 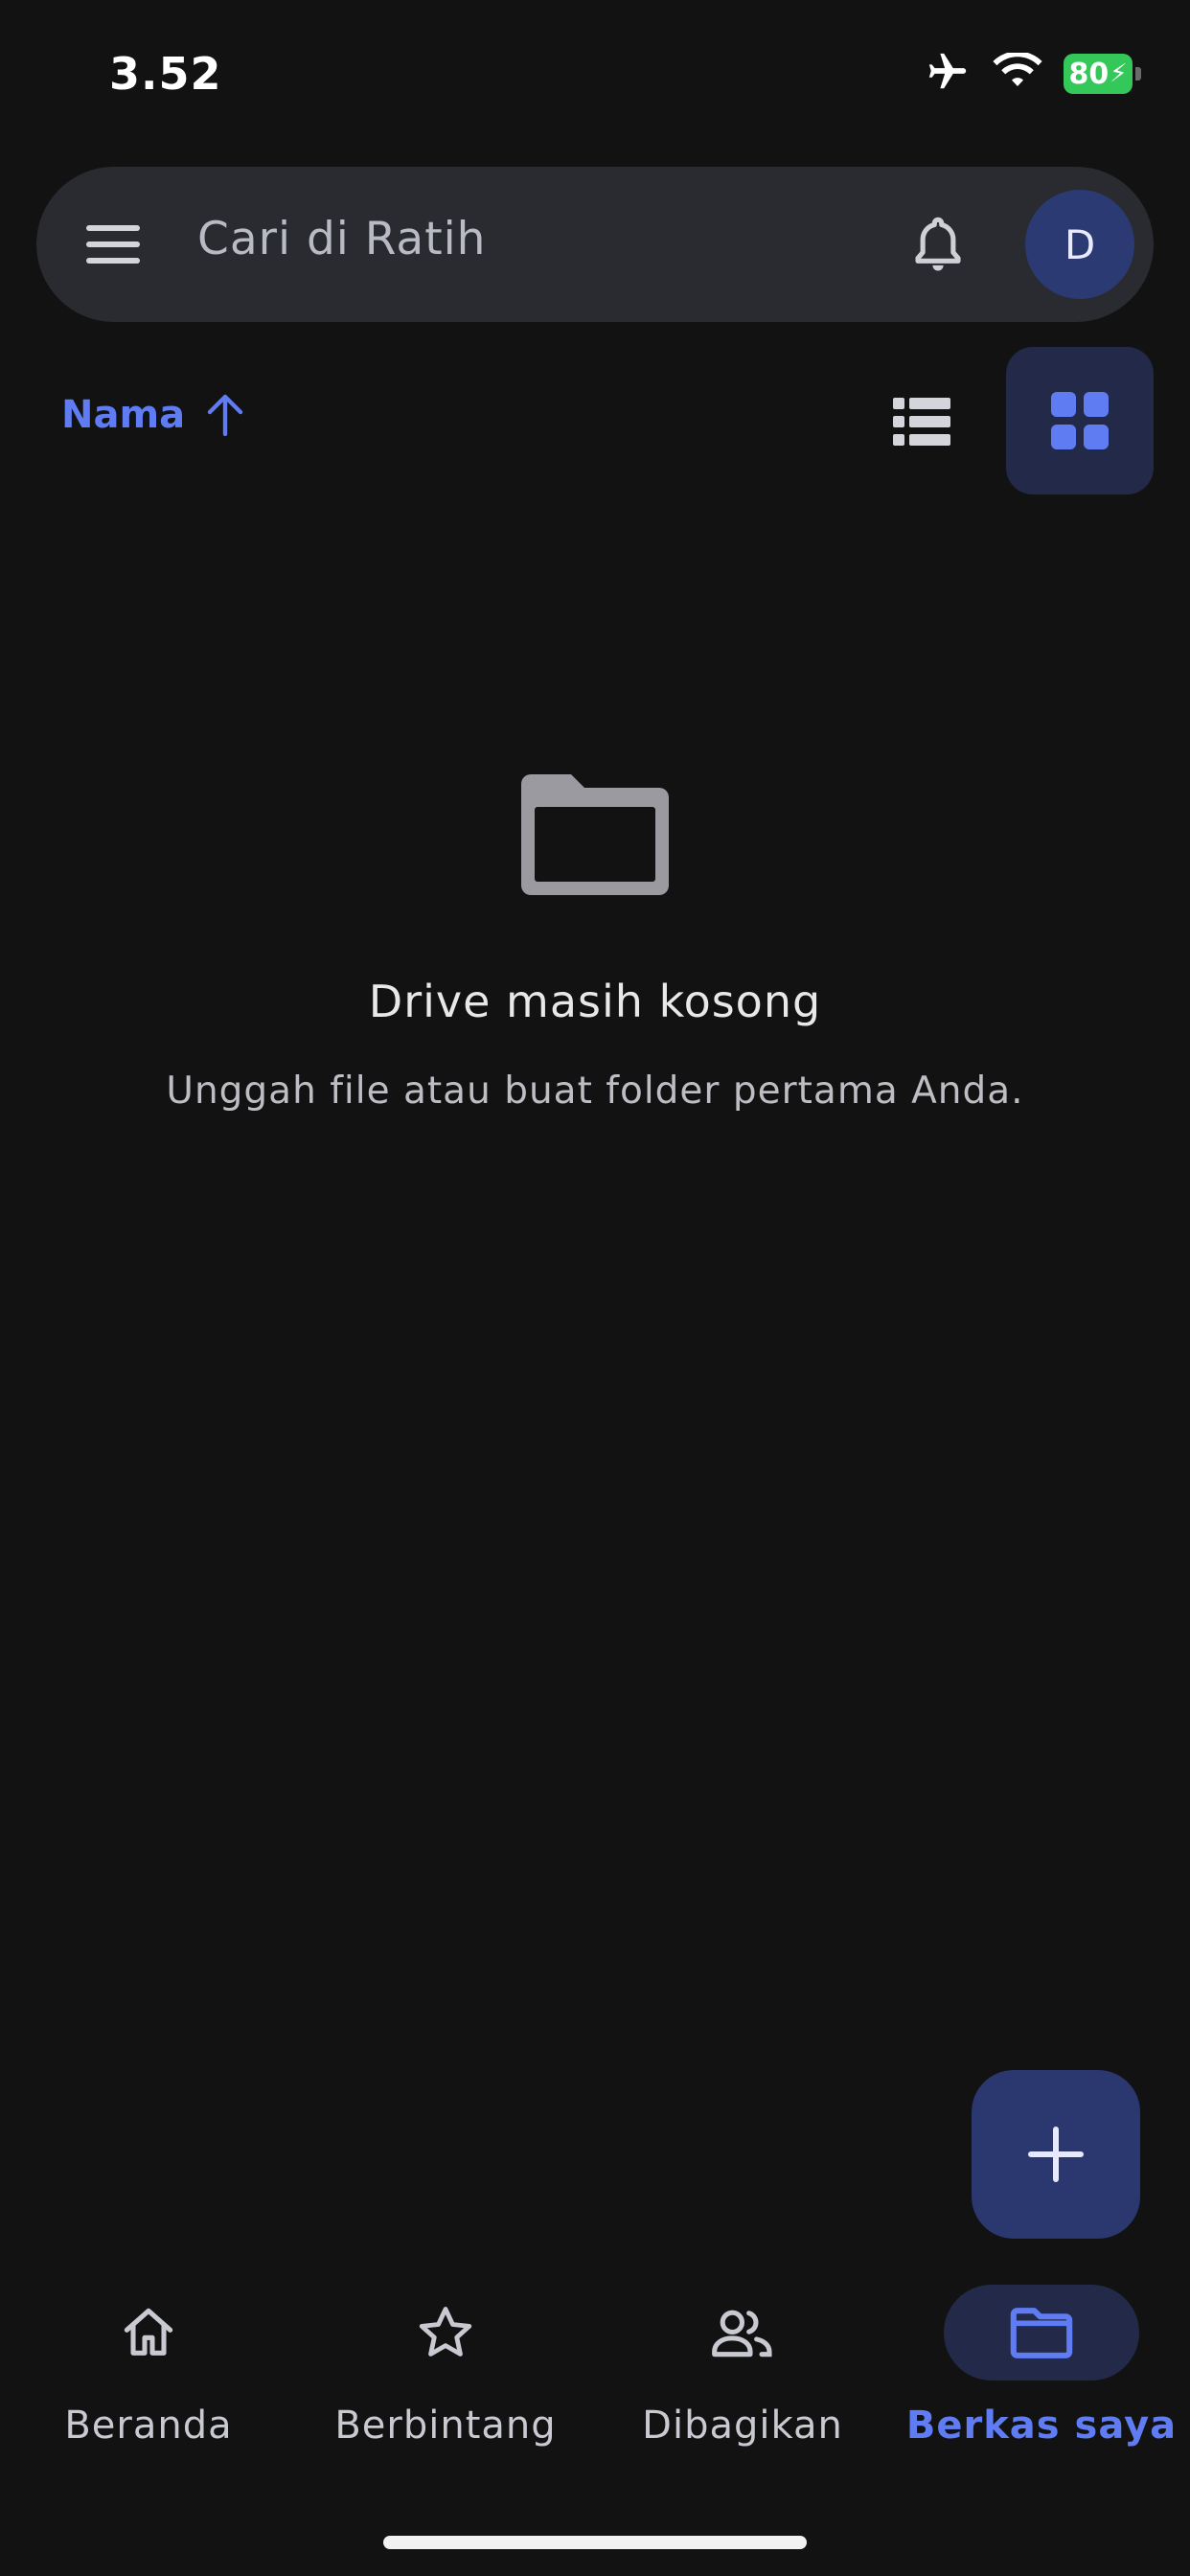 What do you see at coordinates (1041, 2426) in the screenshot?
I see `nav-label-berkas-saya: Berkas saya` at bounding box center [1041, 2426].